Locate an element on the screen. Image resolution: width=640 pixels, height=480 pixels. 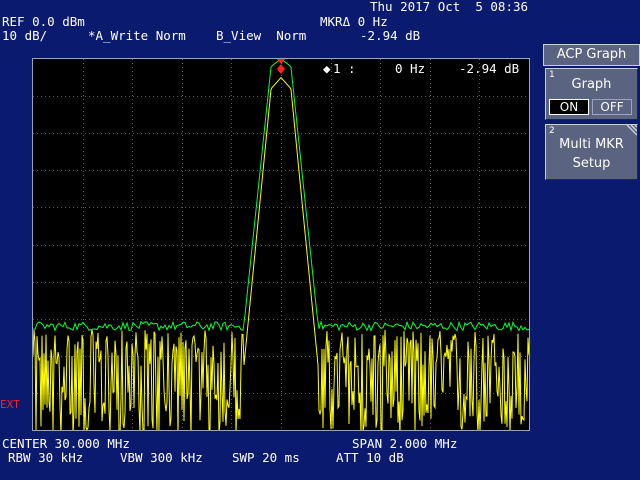
marker-1-delta-icon is located at coordinates (281, 69).